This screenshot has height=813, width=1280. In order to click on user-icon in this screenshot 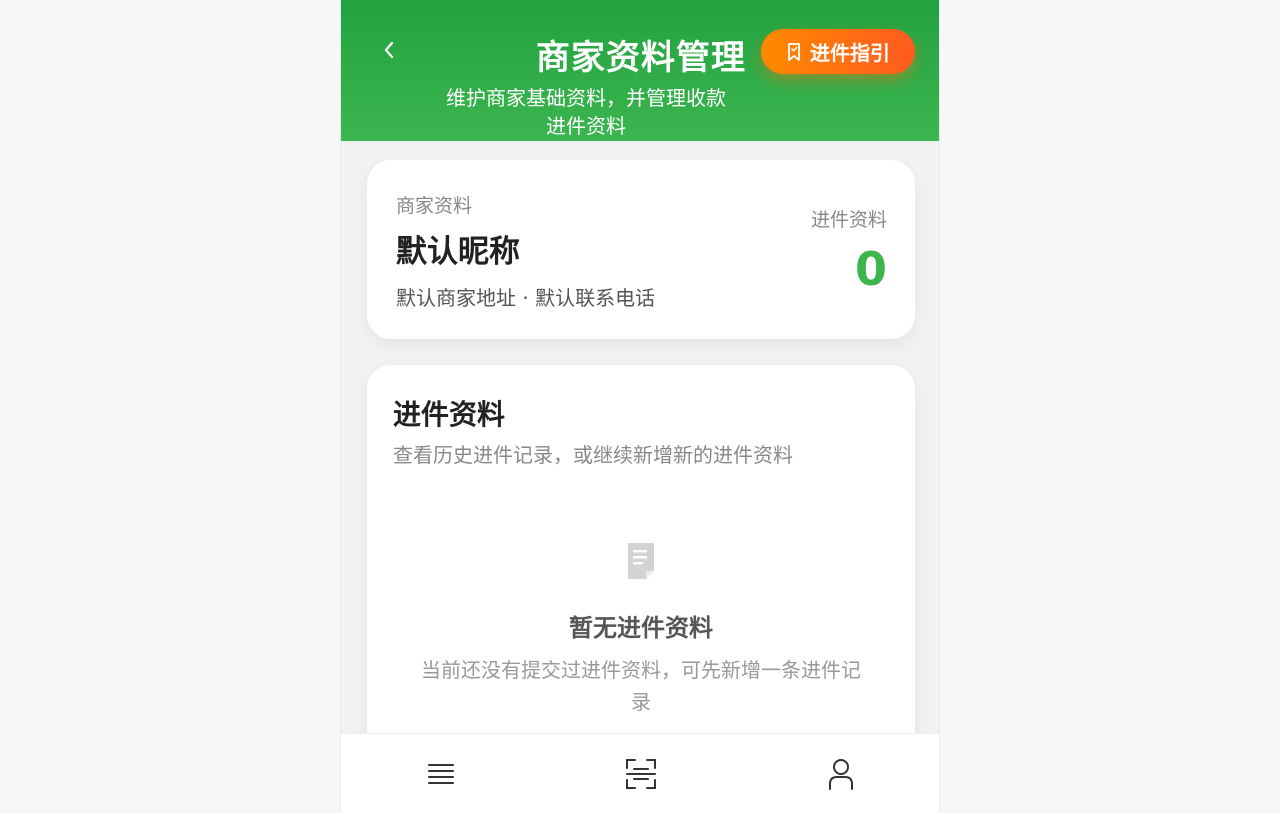, I will do `click(841, 774)`.